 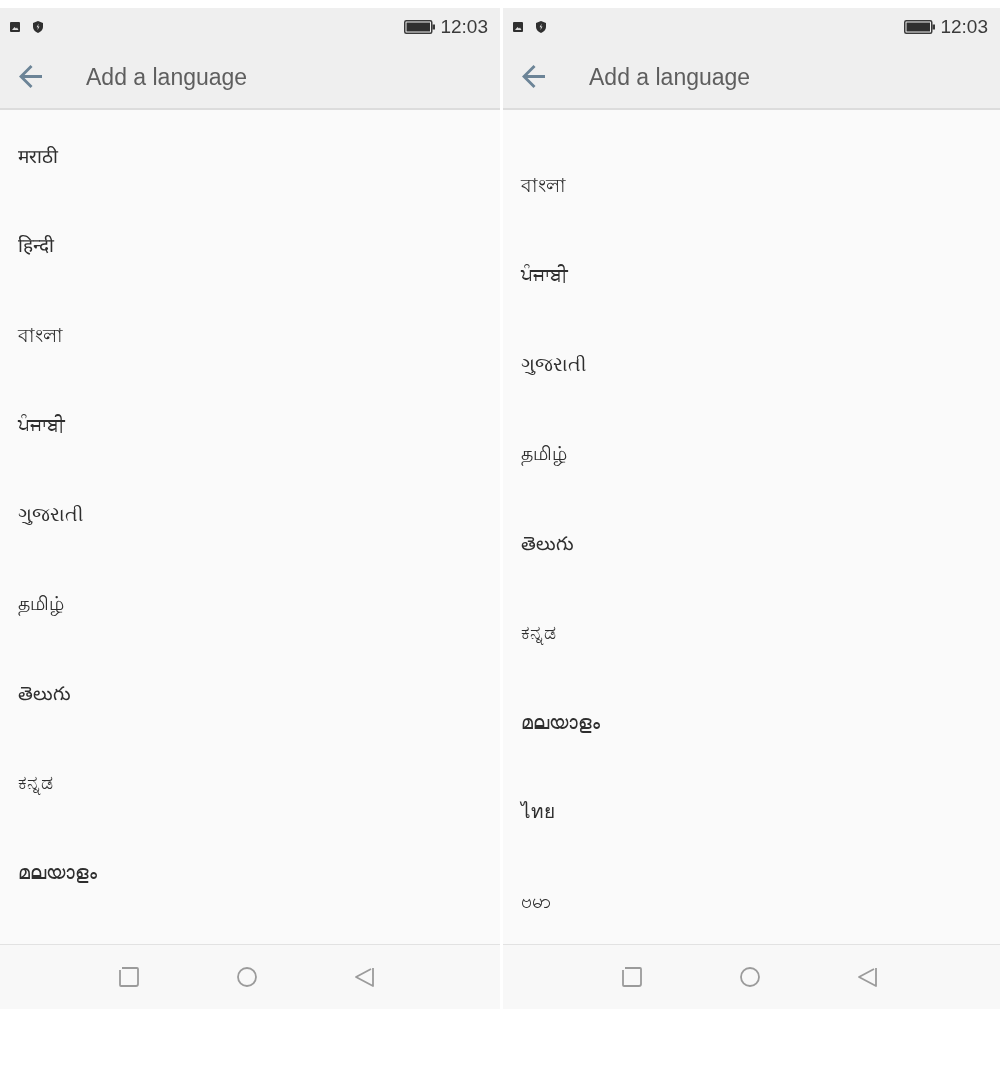 What do you see at coordinates (538, 812) in the screenshot?
I see `language-item: ไทย` at bounding box center [538, 812].